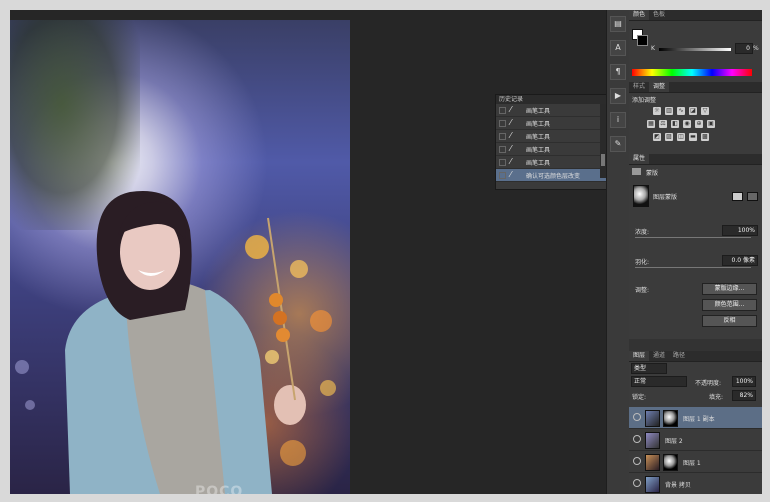  I want to click on tab-channels: 通道, so click(659, 356).